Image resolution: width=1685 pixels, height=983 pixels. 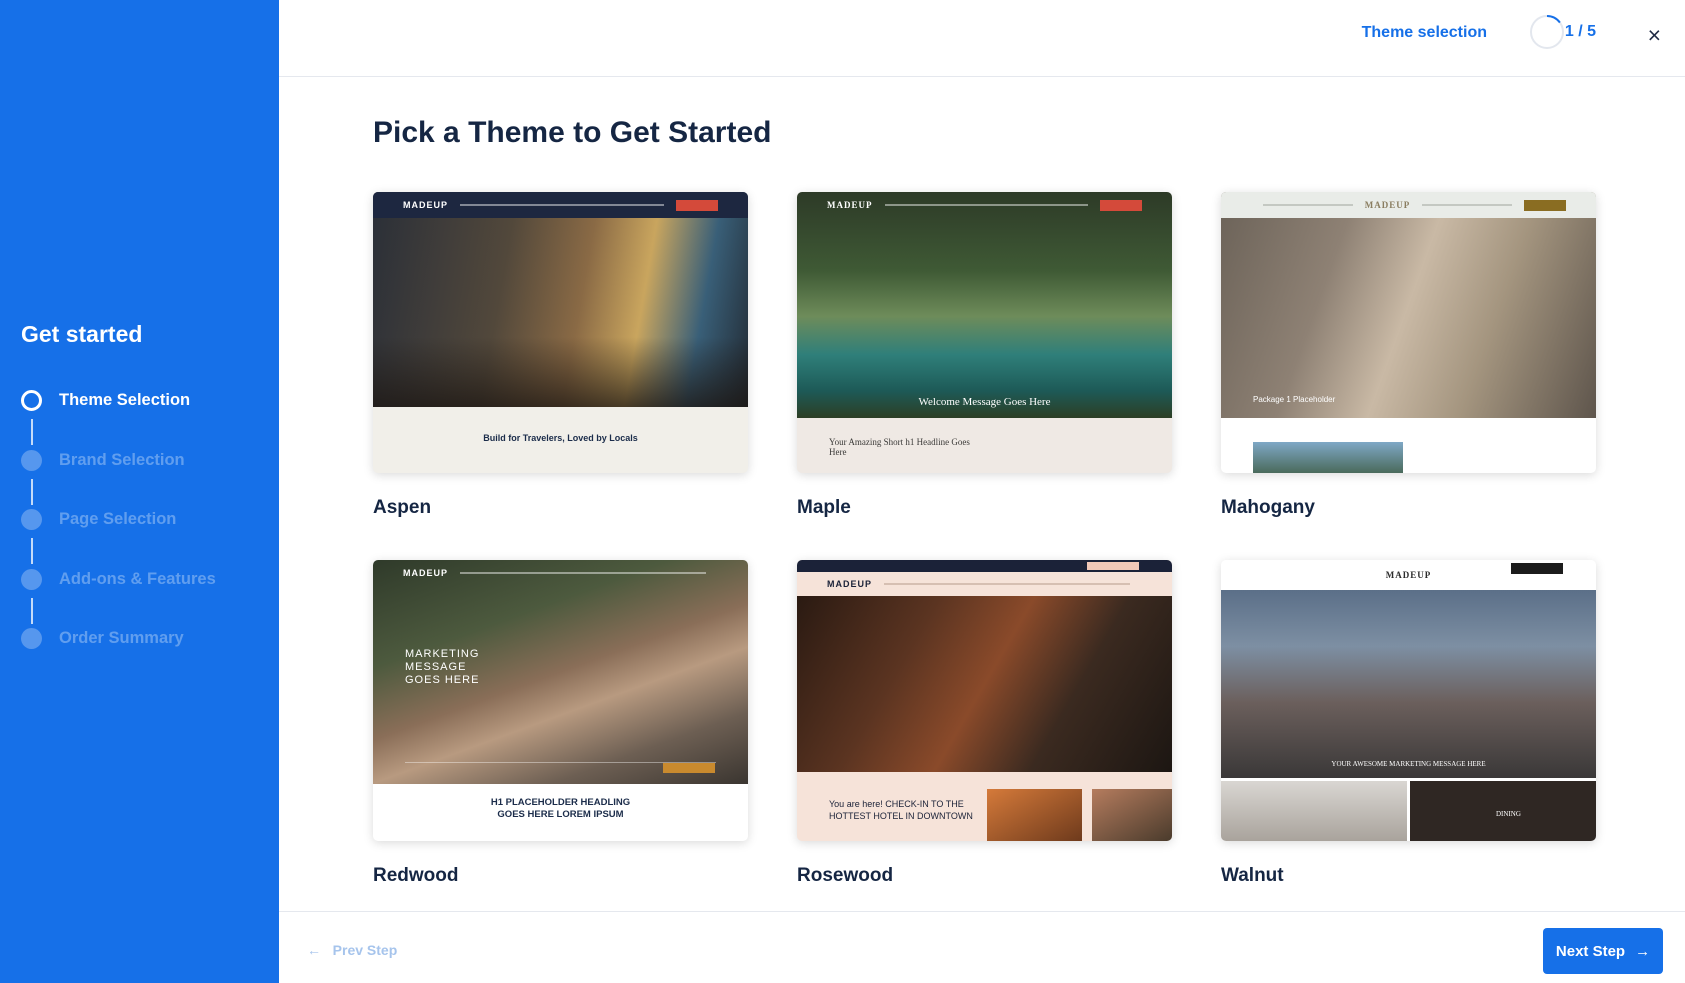 What do you see at coordinates (122, 459) in the screenshot?
I see `step-label: Brand Selection` at bounding box center [122, 459].